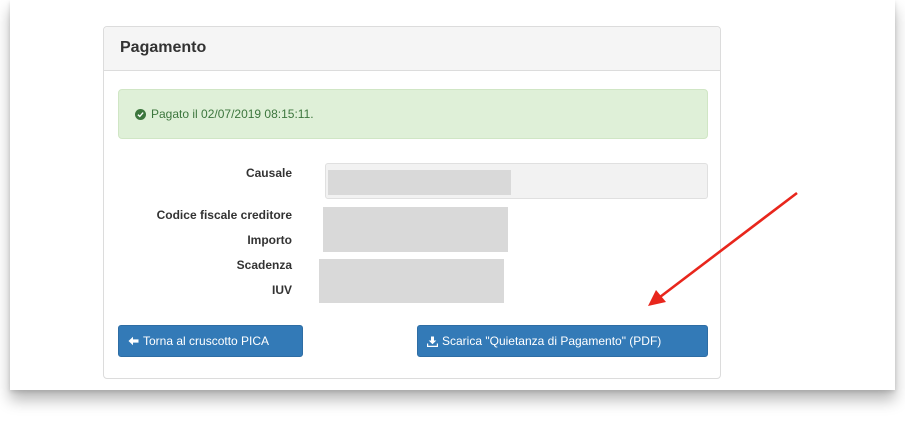  Describe the element at coordinates (413, 114) in the screenshot. I see `payment-success-alert: Pagato il 02/07/2019 08:15:11.` at that location.